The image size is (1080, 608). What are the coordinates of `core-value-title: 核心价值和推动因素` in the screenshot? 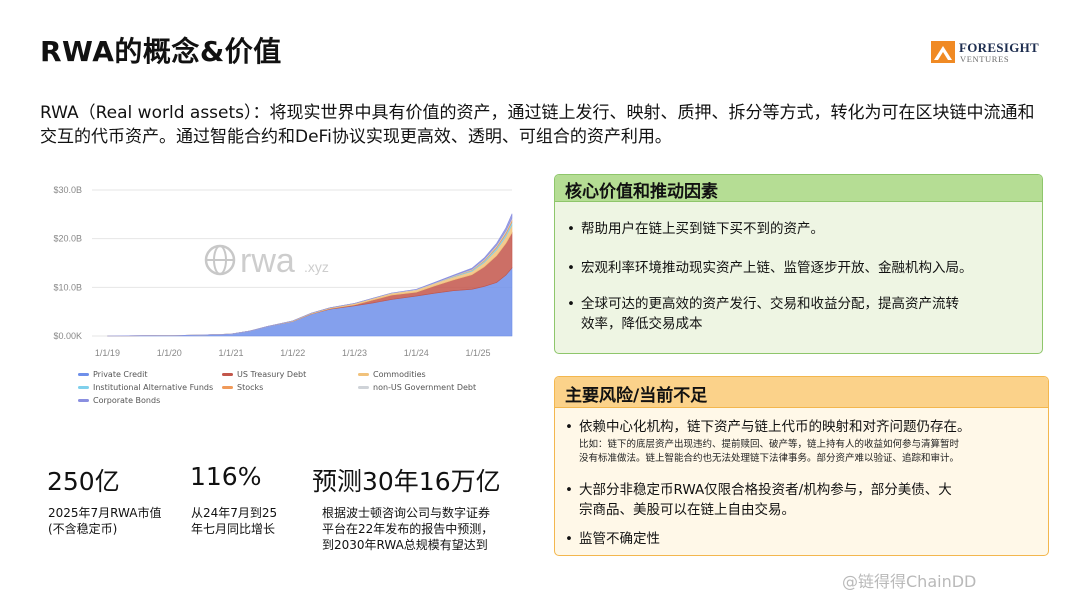 It's located at (641, 192).